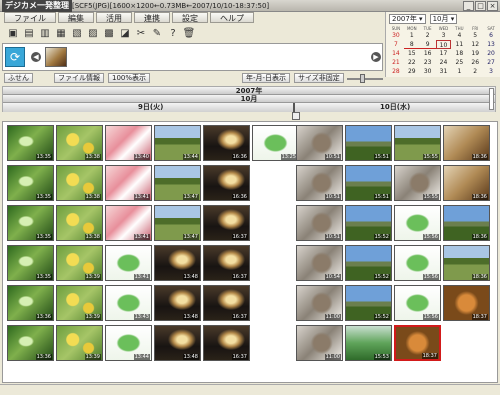 This screenshot has height=395, width=500. I want to click on calendar-day: 28, so click(396, 71).